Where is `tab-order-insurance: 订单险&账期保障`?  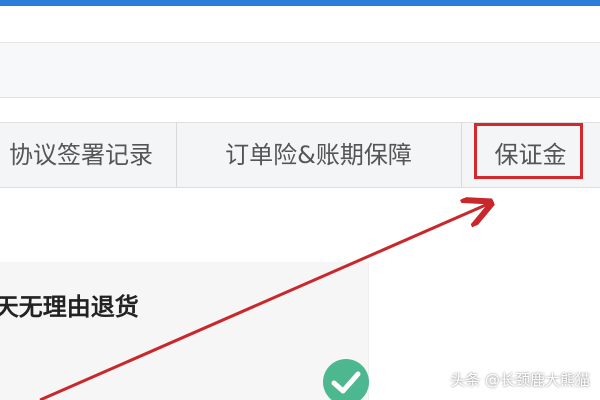 tab-order-insurance: 订单险&账期保障 is located at coordinates (319, 155).